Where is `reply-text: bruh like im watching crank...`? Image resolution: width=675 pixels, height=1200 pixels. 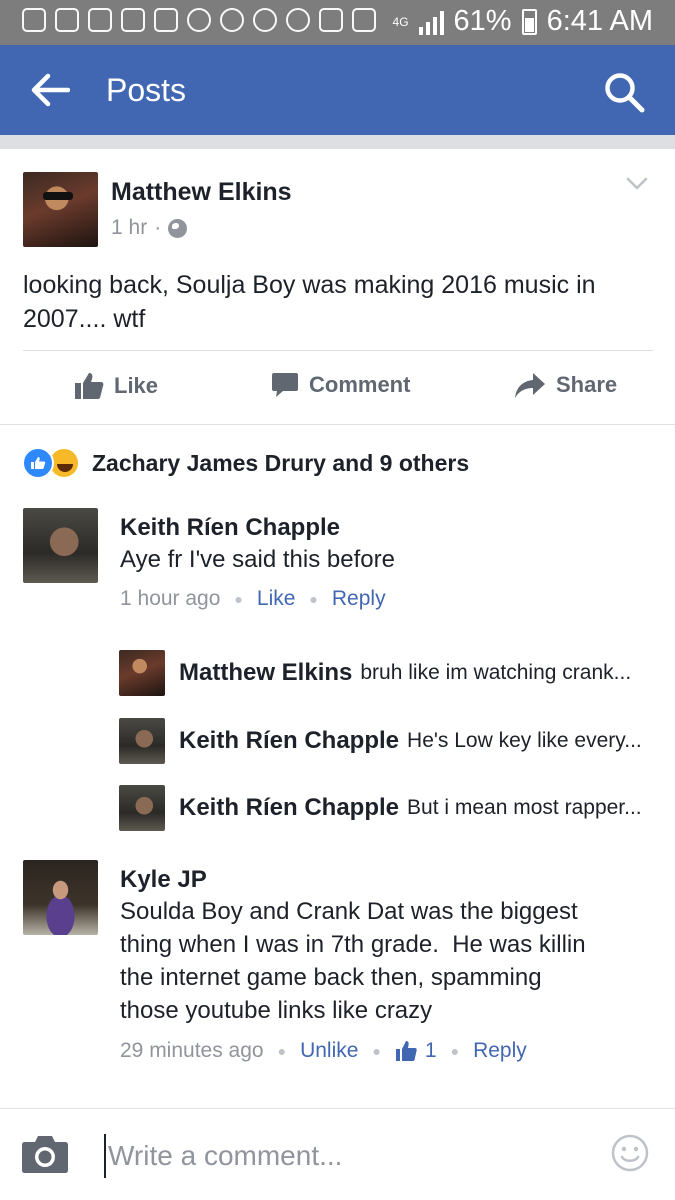 reply-text: bruh like im watching crank... is located at coordinates (496, 672).